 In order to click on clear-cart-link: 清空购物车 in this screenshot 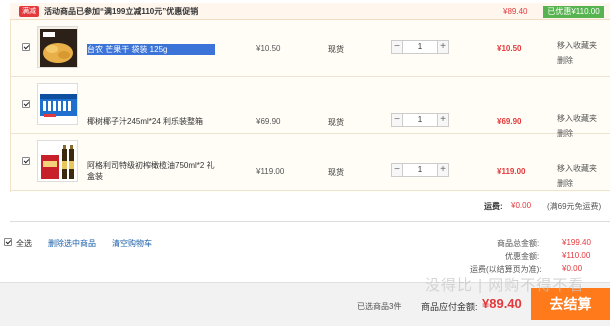, I will do `click(132, 243)`.